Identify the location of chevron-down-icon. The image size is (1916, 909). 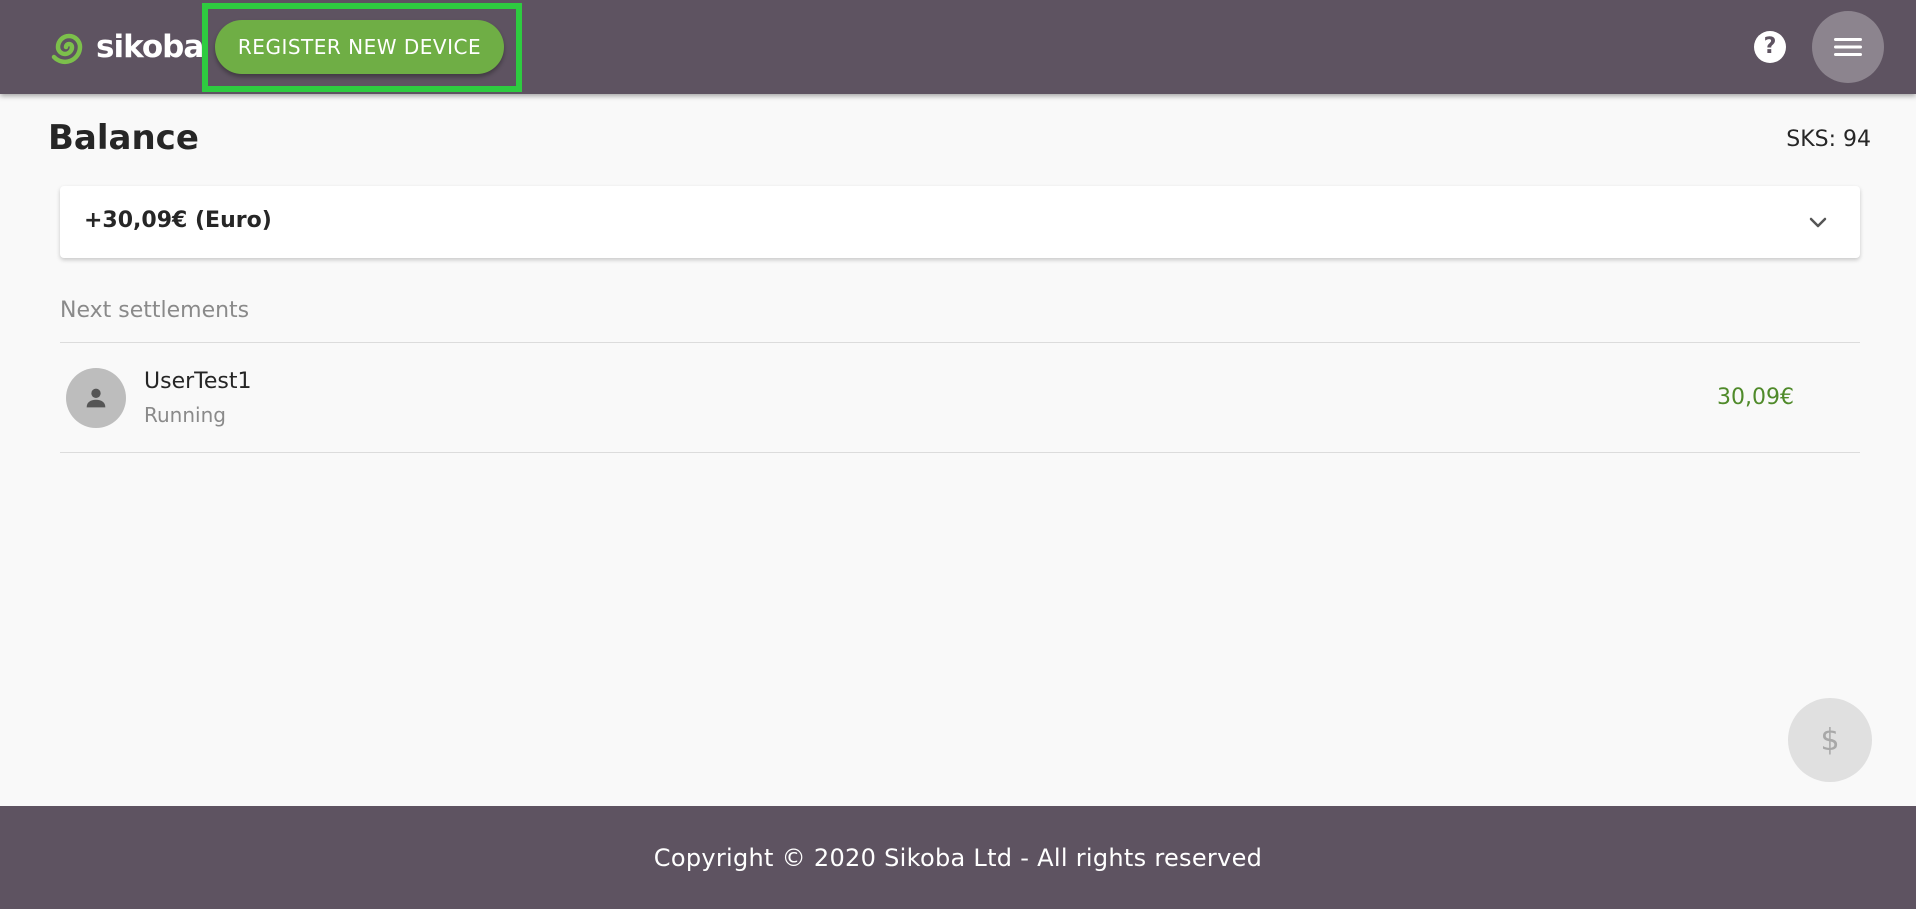
(1818, 222).